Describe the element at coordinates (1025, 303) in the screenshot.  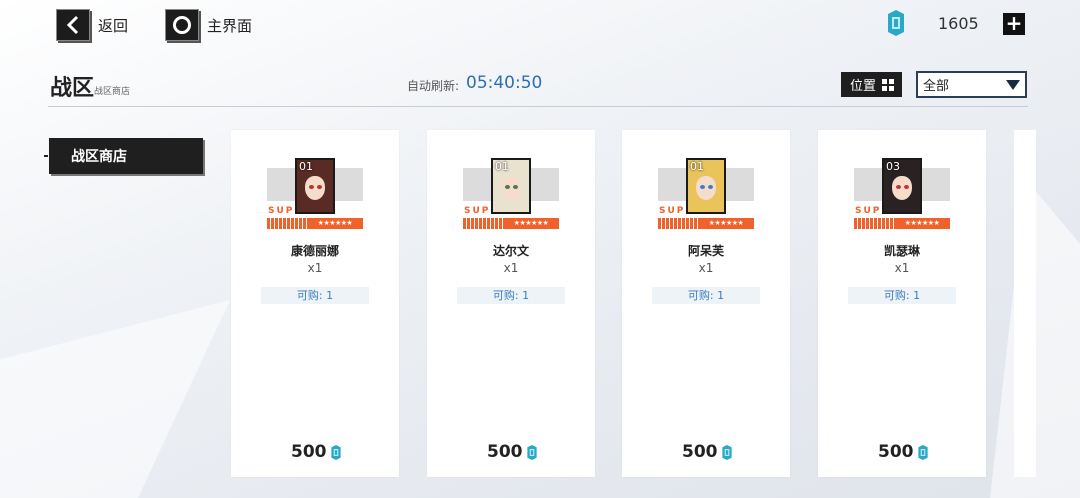
I see `shop-item-card-partial` at that location.